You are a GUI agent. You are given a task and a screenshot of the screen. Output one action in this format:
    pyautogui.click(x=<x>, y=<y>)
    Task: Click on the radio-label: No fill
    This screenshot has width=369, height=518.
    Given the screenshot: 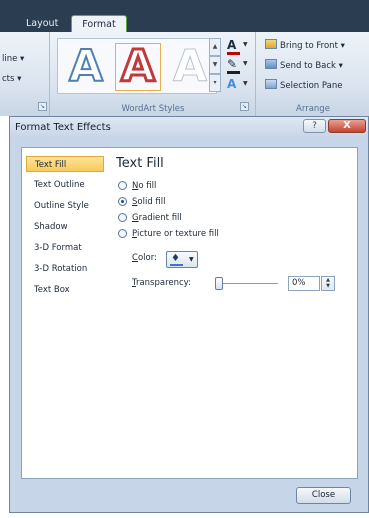 What is the action you would take?
    pyautogui.click(x=144, y=186)
    